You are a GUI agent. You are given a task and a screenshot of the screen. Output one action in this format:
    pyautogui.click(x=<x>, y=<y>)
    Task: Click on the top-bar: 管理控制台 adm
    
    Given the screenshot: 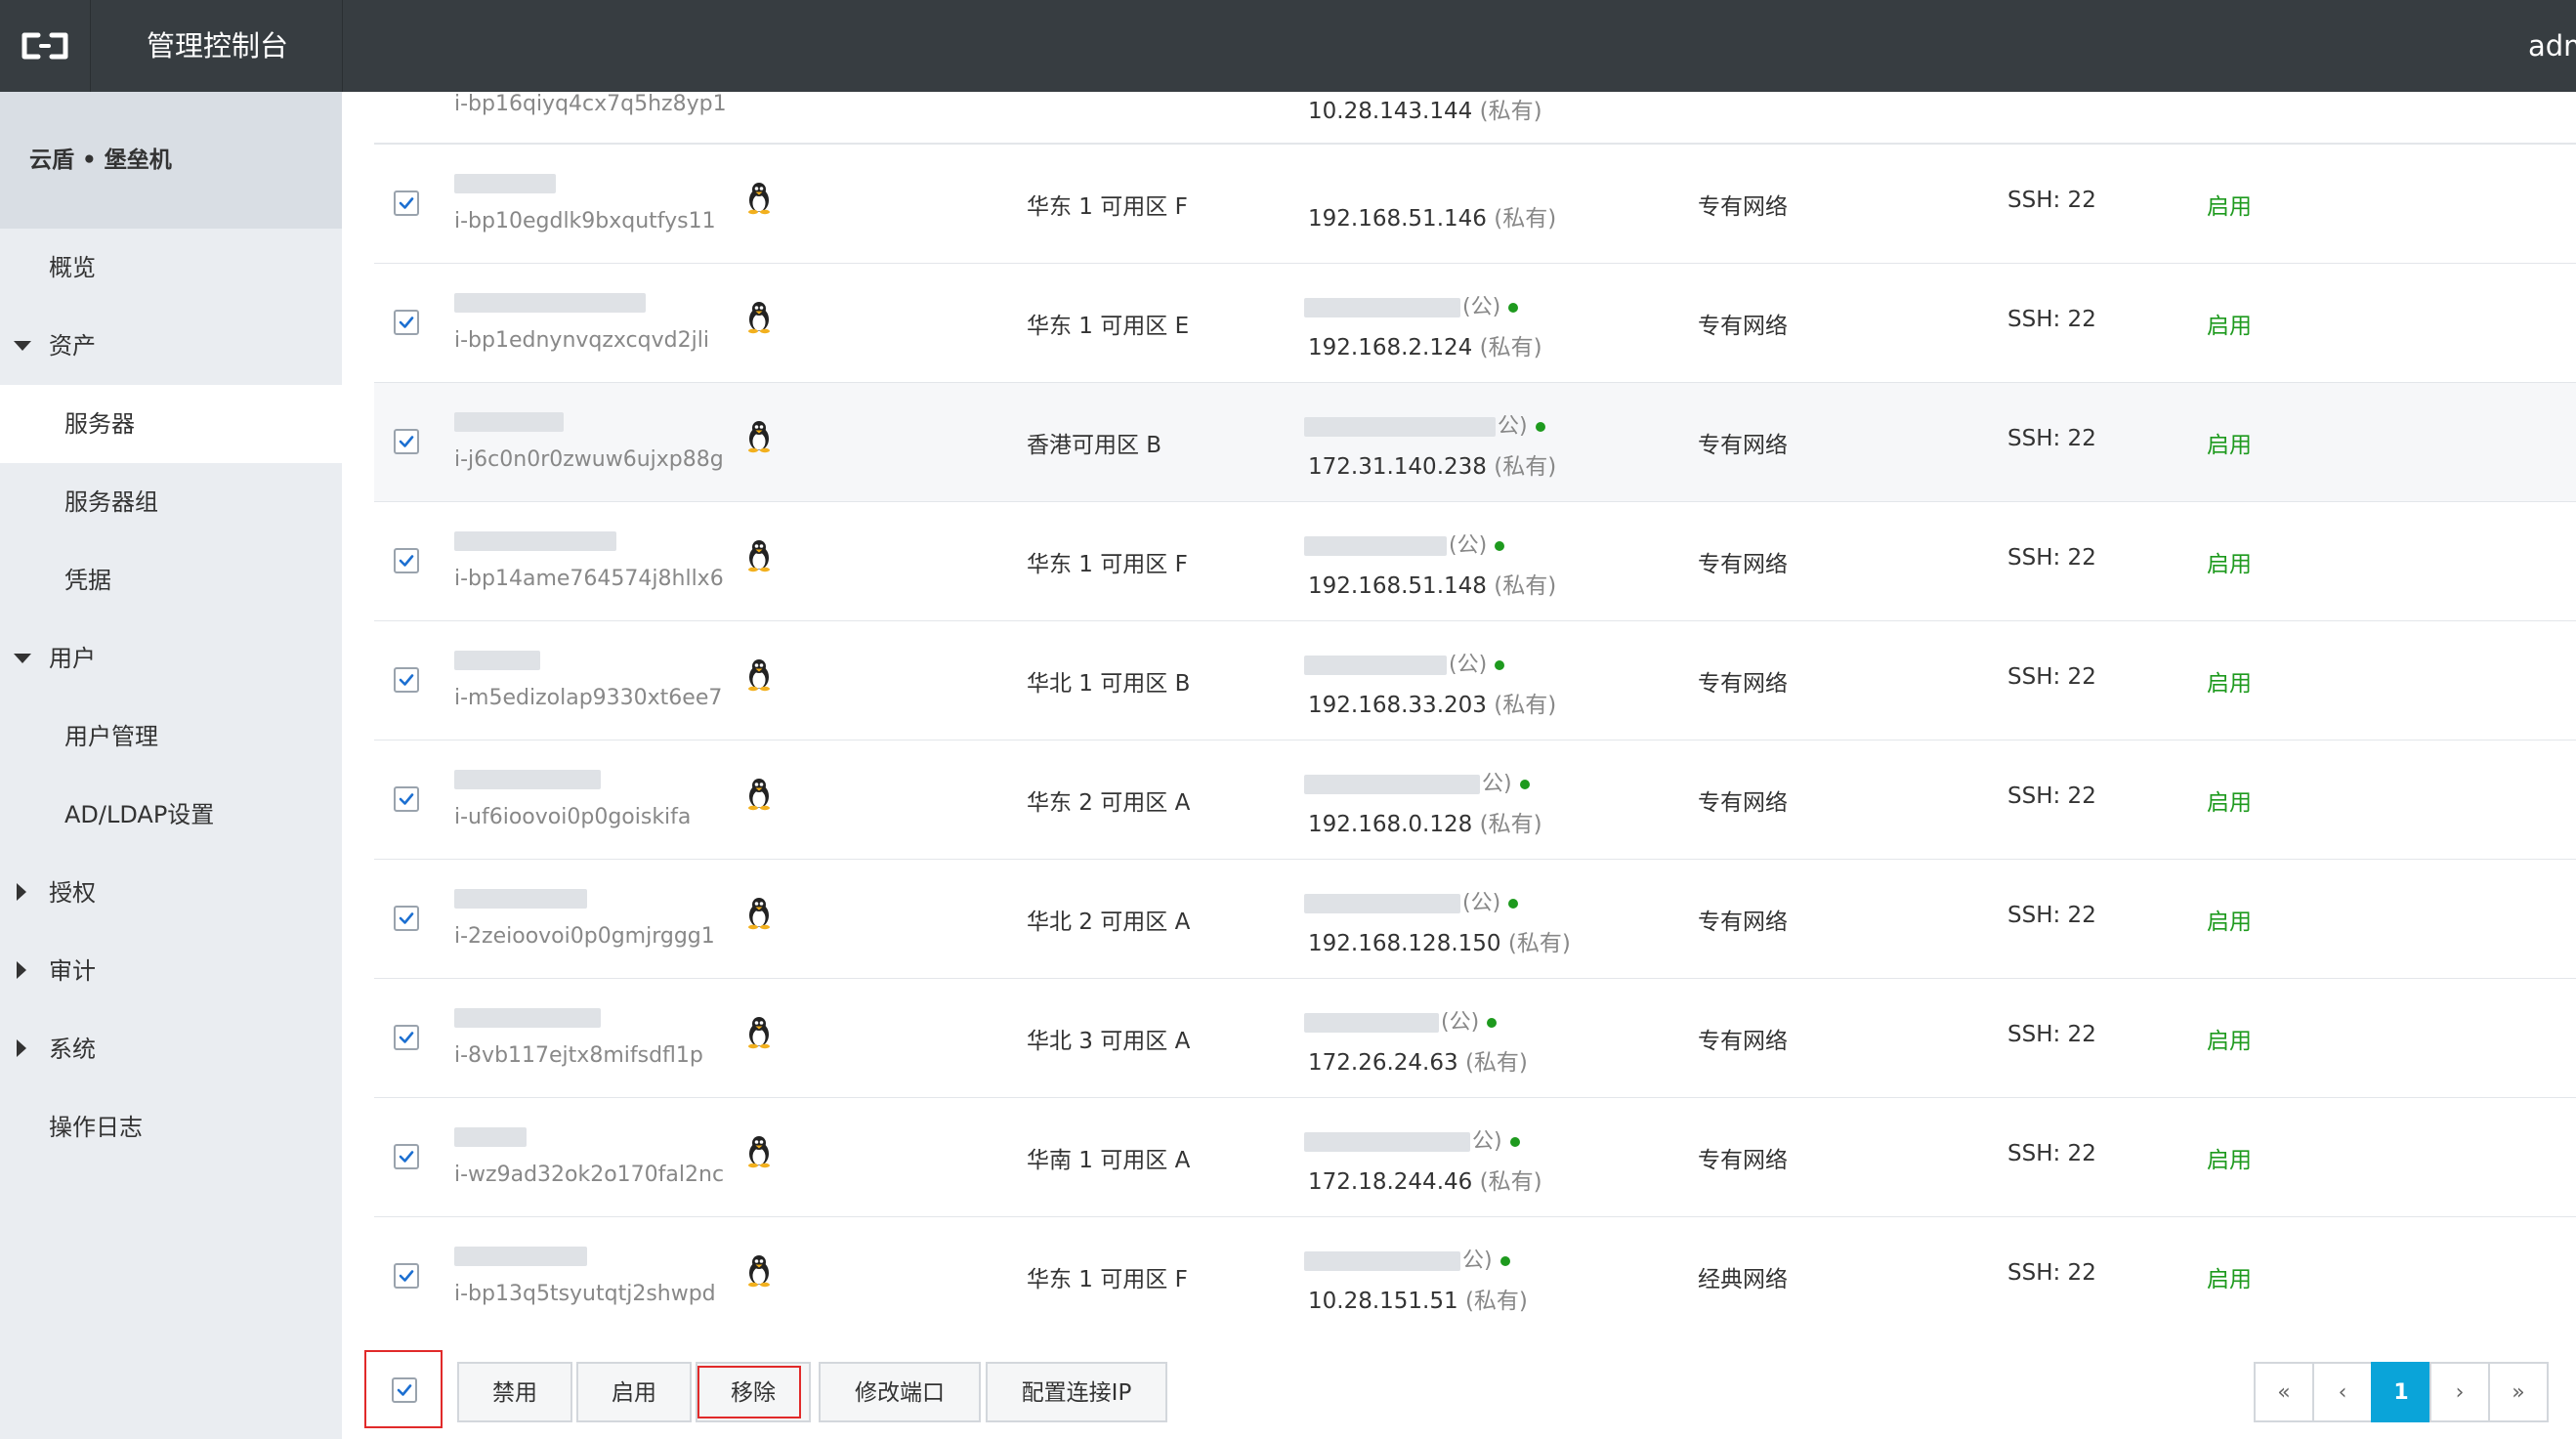 What is the action you would take?
    pyautogui.click(x=1288, y=46)
    